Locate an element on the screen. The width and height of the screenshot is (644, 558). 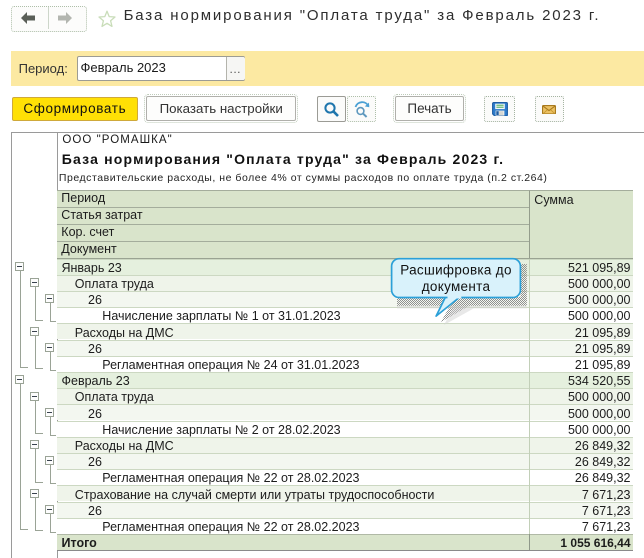
svg-text: документа is located at coordinates (456, 286).